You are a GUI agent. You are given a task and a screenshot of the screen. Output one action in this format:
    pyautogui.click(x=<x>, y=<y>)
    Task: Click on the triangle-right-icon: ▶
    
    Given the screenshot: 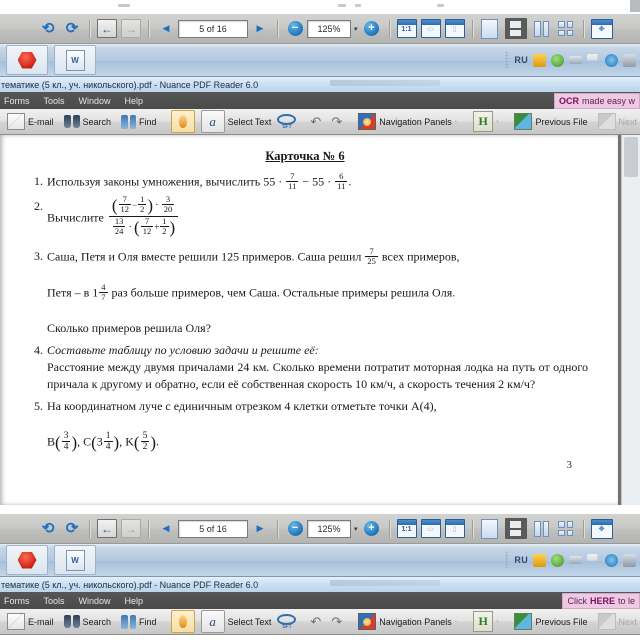 What is the action you would take?
    pyautogui.click(x=260, y=528)
    